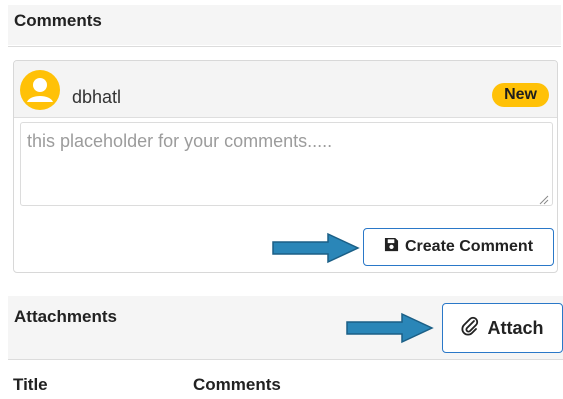 The width and height of the screenshot is (563, 399). What do you see at coordinates (520, 95) in the screenshot?
I see `status-badge: New` at bounding box center [520, 95].